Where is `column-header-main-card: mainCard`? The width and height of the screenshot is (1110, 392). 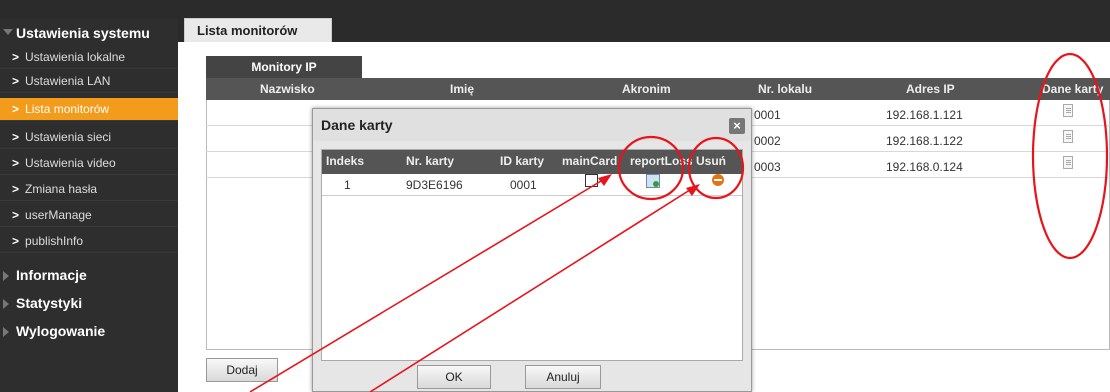
column-header-main-card: mainCard is located at coordinates (590, 161).